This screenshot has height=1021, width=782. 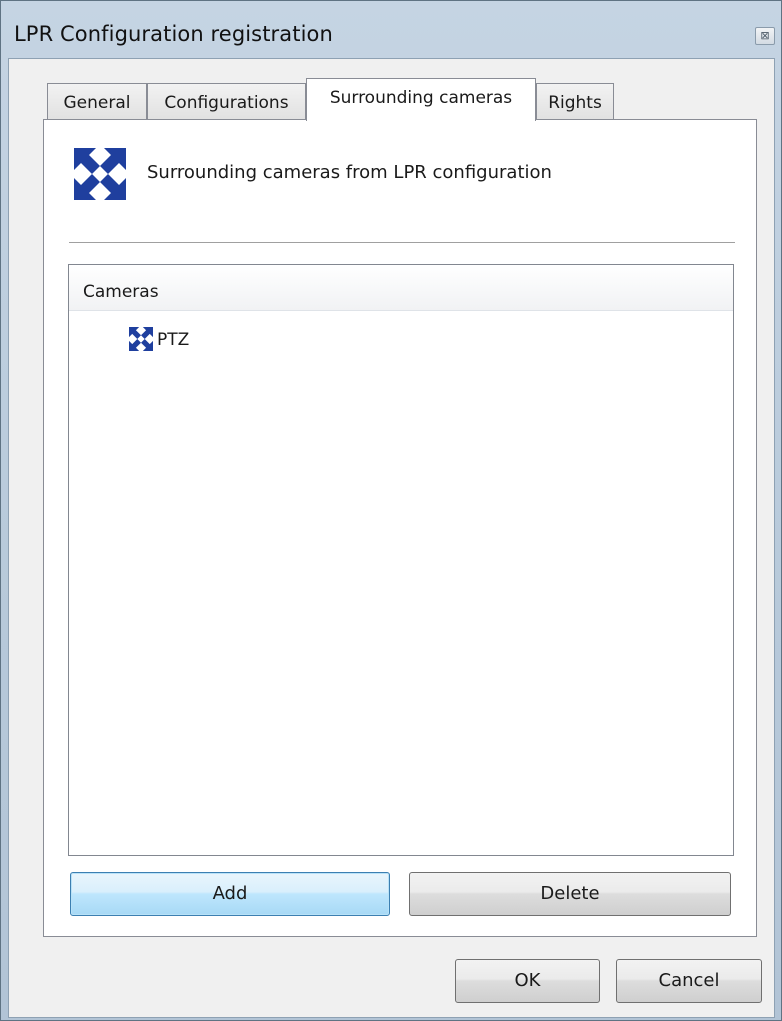 I want to click on tab-configurations-label: Configurations, so click(x=226, y=103).